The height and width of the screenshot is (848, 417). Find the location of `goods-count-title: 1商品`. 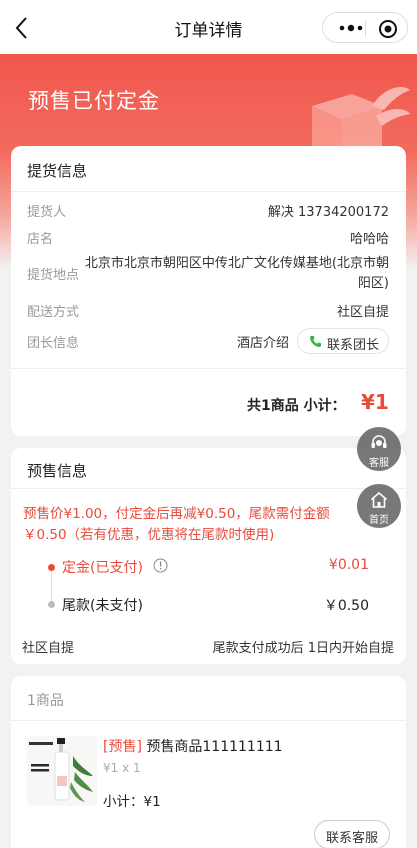

goods-count-title: 1商品 is located at coordinates (45, 701).